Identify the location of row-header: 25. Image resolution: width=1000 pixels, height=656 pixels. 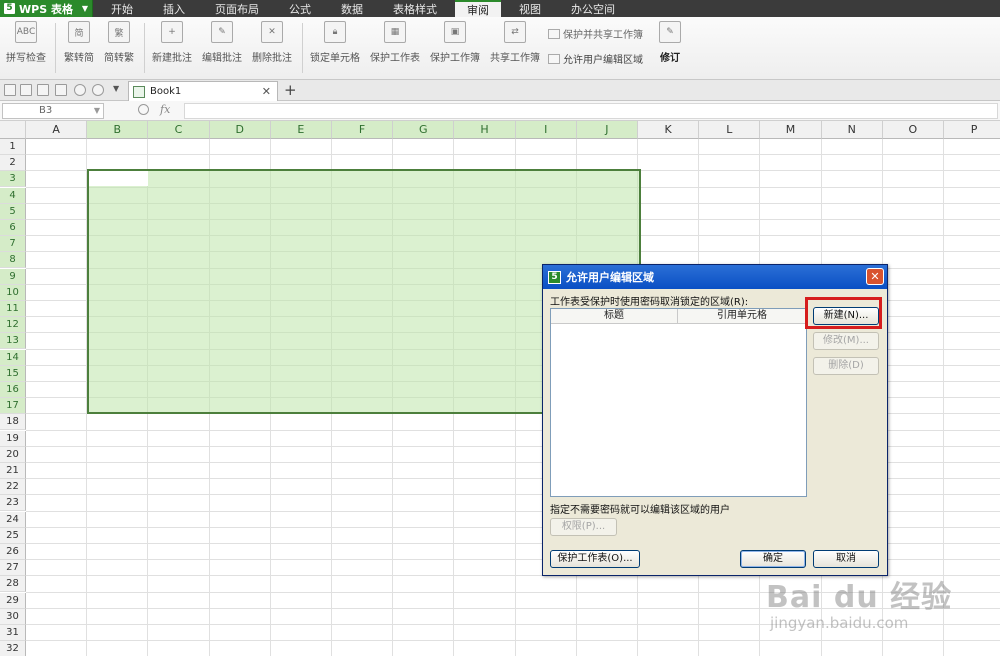
(13, 535).